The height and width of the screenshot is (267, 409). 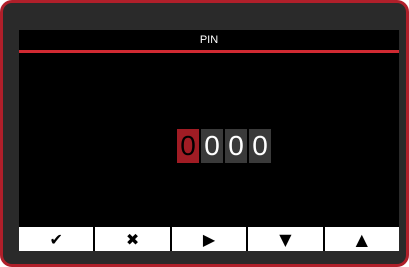 I want to click on arrow-down-icon: ▼, so click(x=285, y=239).